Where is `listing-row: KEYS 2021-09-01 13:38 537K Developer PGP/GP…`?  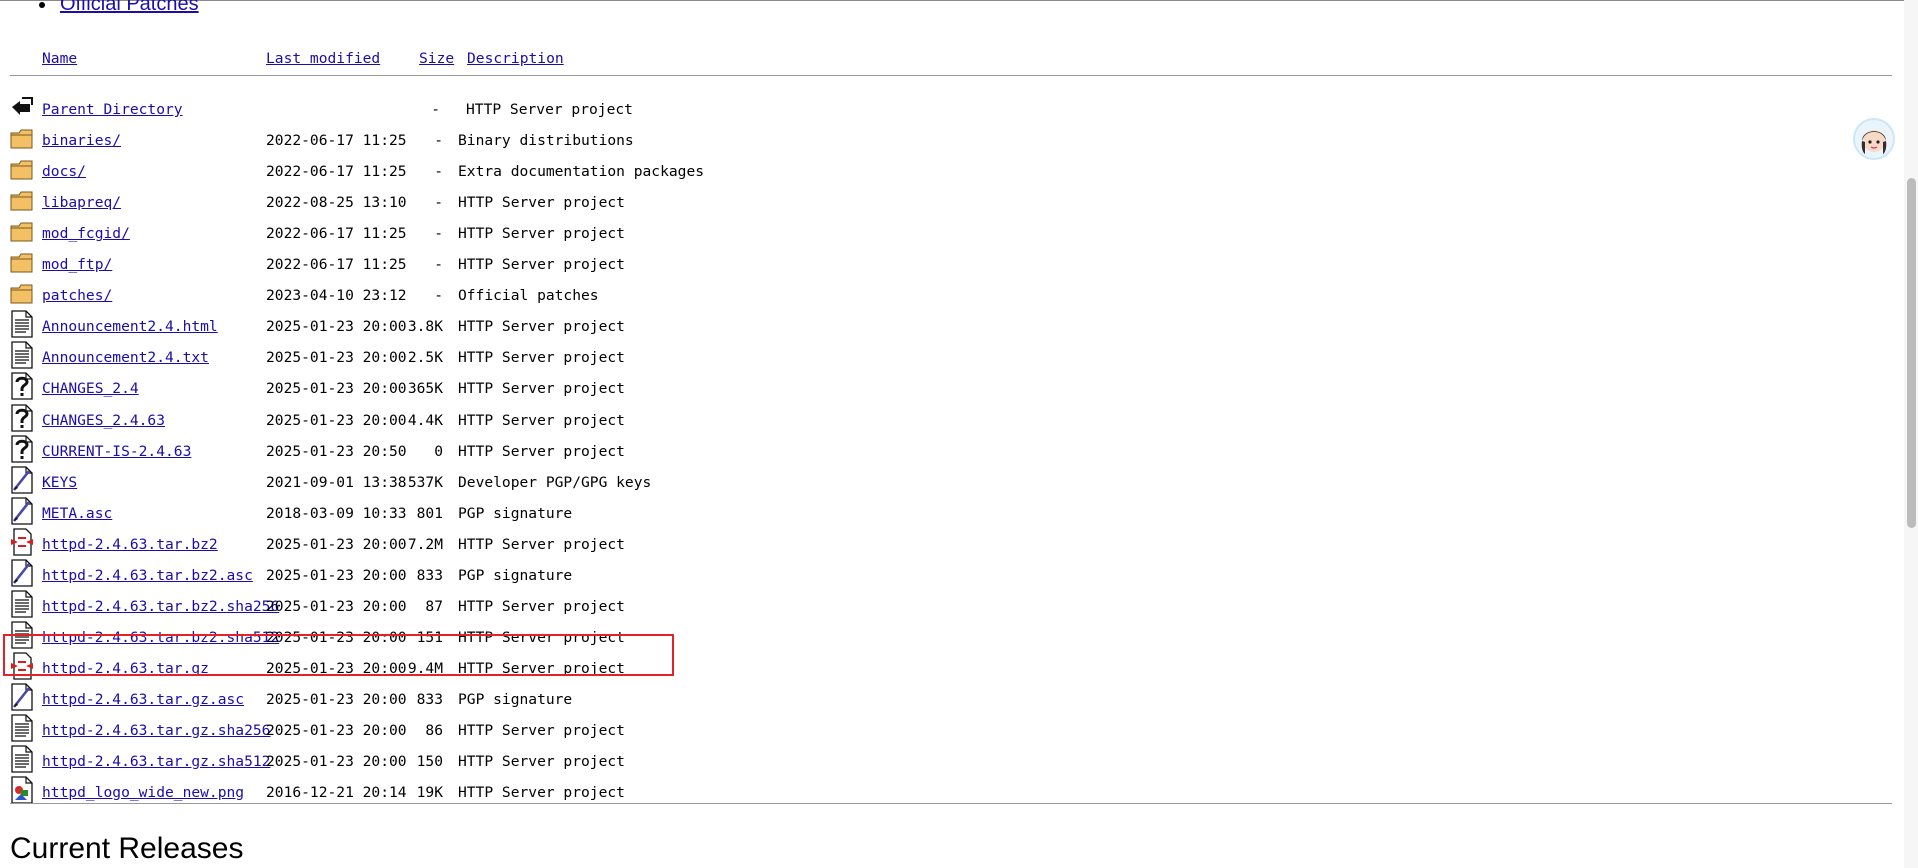
listing-row: KEYS 2021-09-01 13:38 537K Developer PGP/GP… is located at coordinates (500, 485).